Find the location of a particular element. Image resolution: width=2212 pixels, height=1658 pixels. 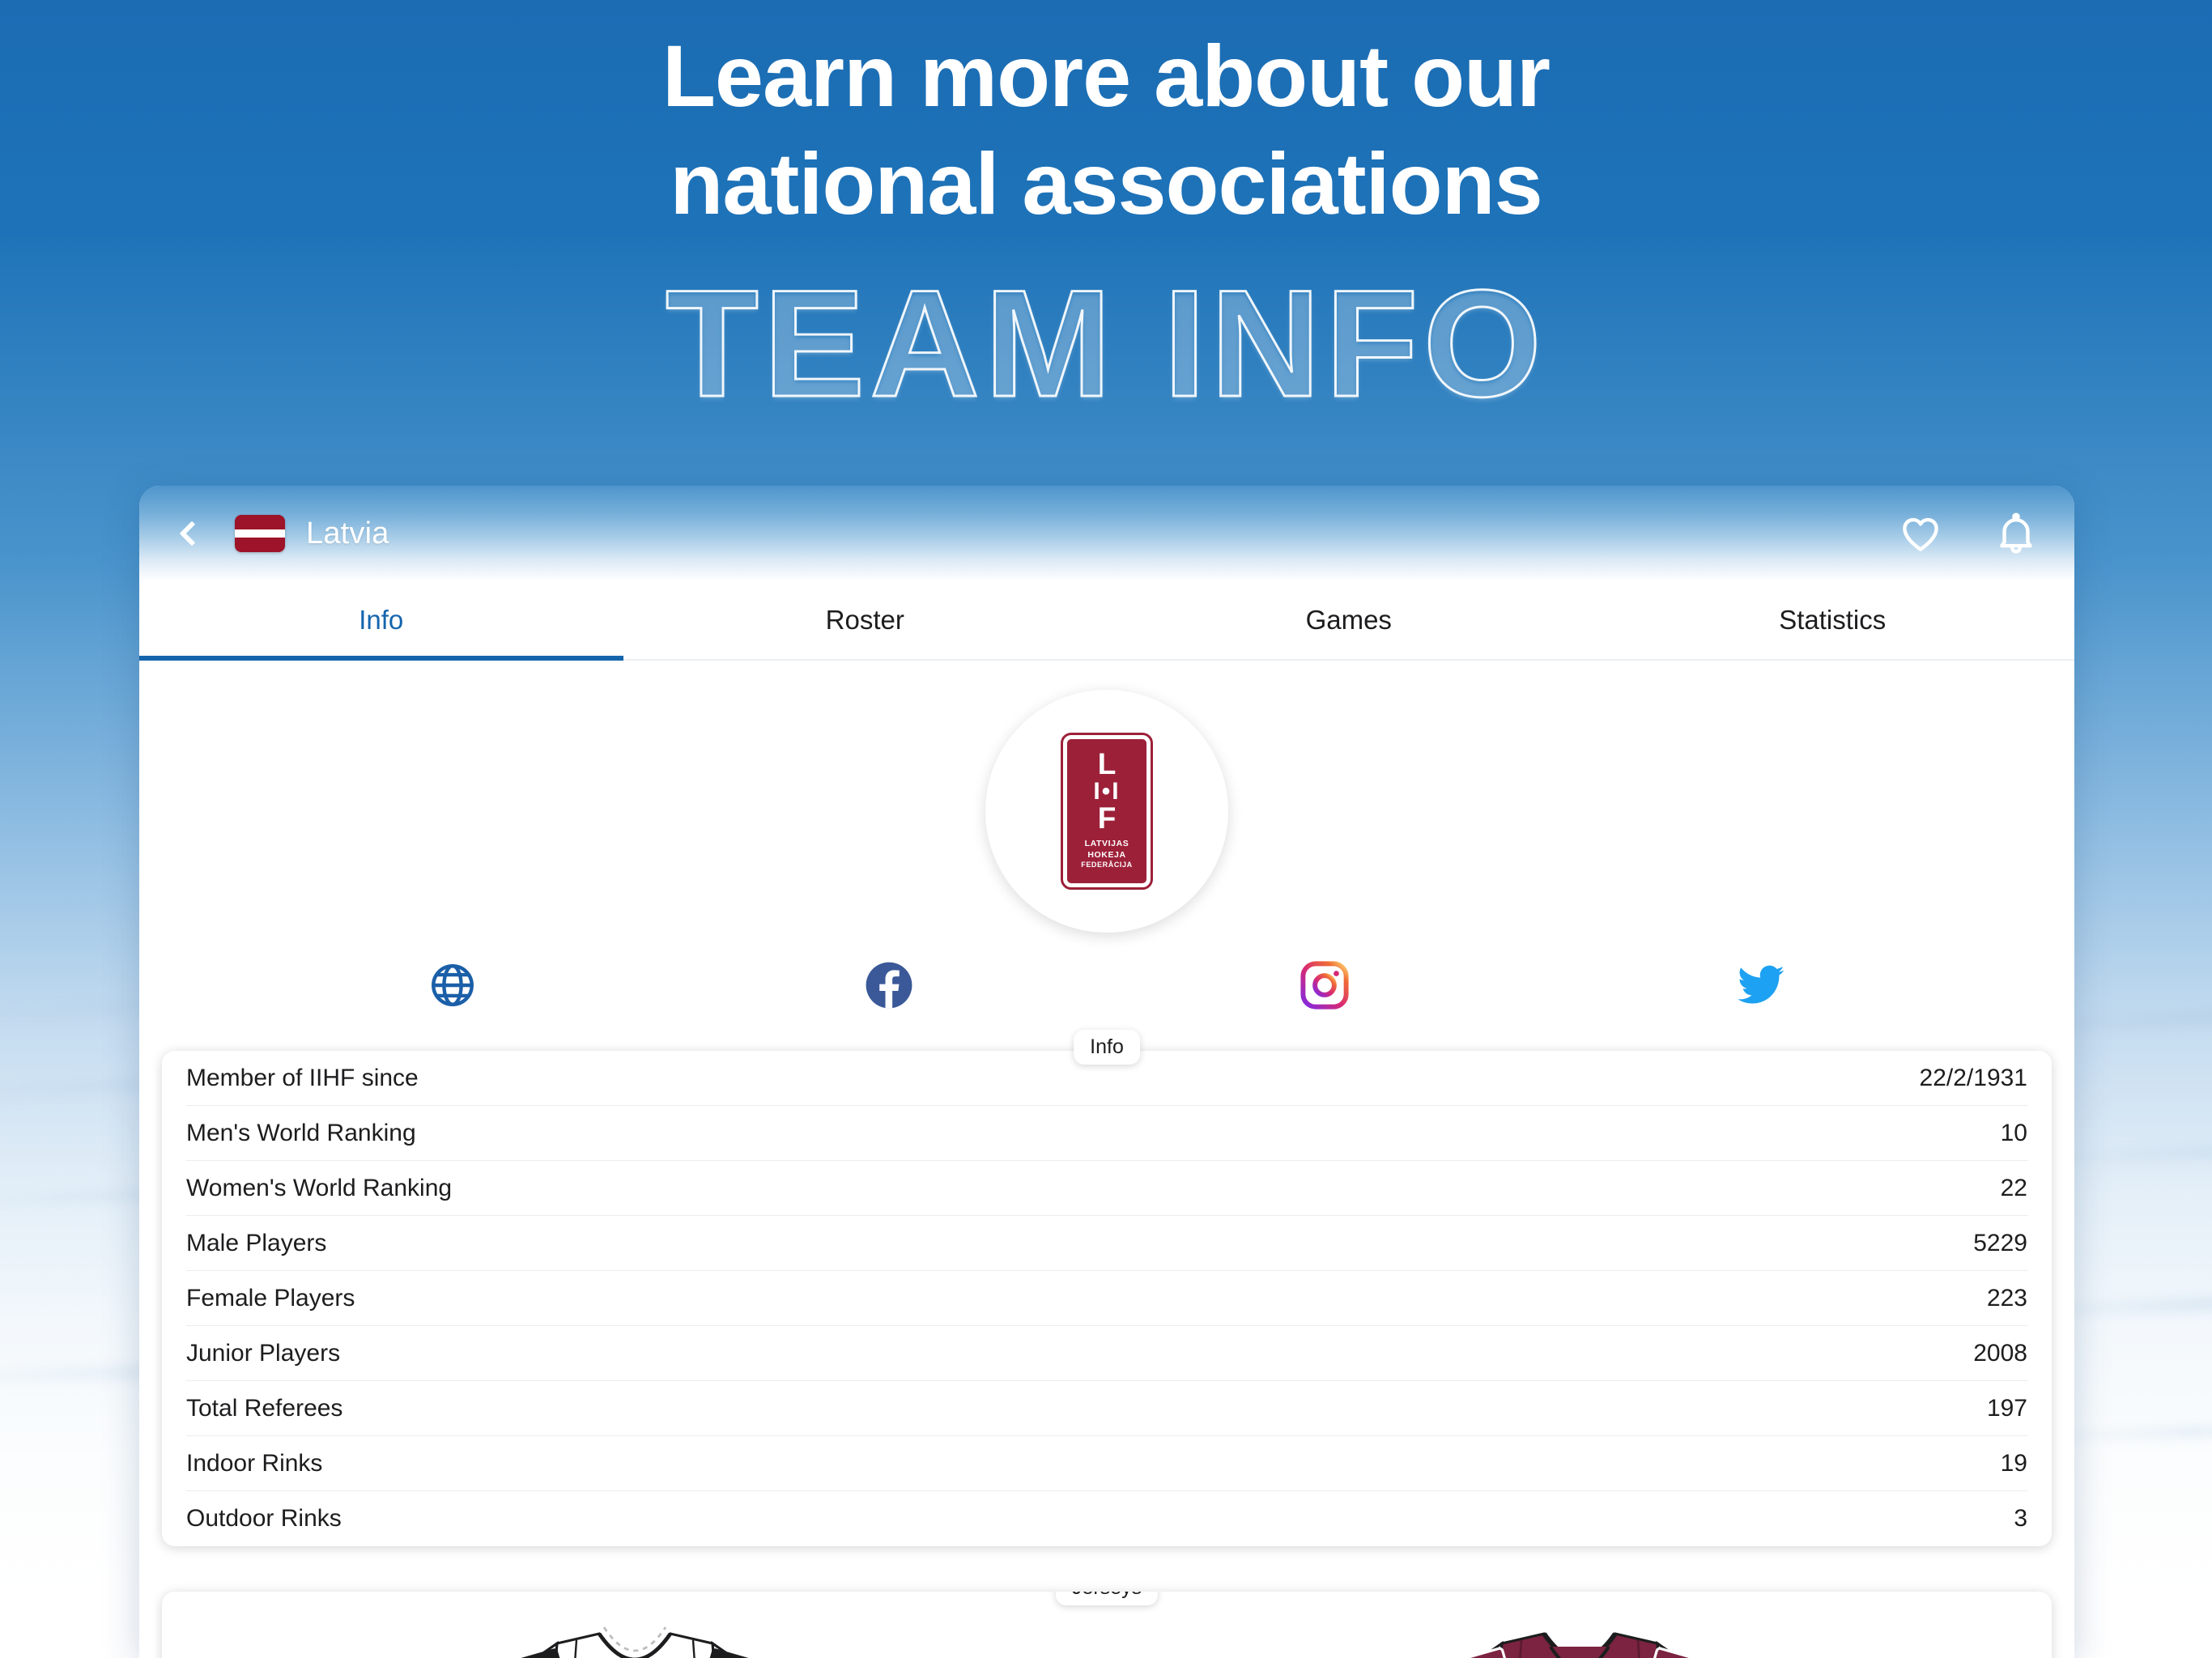

row-value: 19 is located at coordinates (2014, 1463).